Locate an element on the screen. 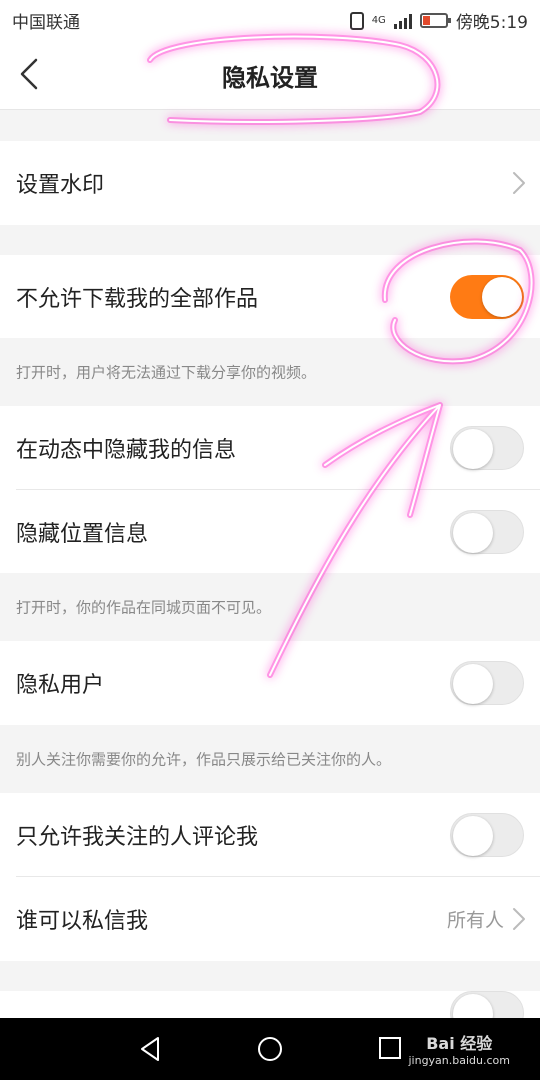  setting-label: 谁可以私信我 is located at coordinates (82, 921).